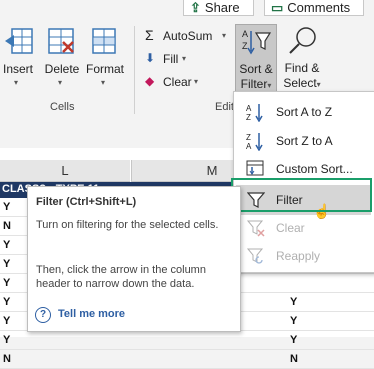  Describe the element at coordinates (134, 70) in the screenshot. I see `group-divider` at that location.